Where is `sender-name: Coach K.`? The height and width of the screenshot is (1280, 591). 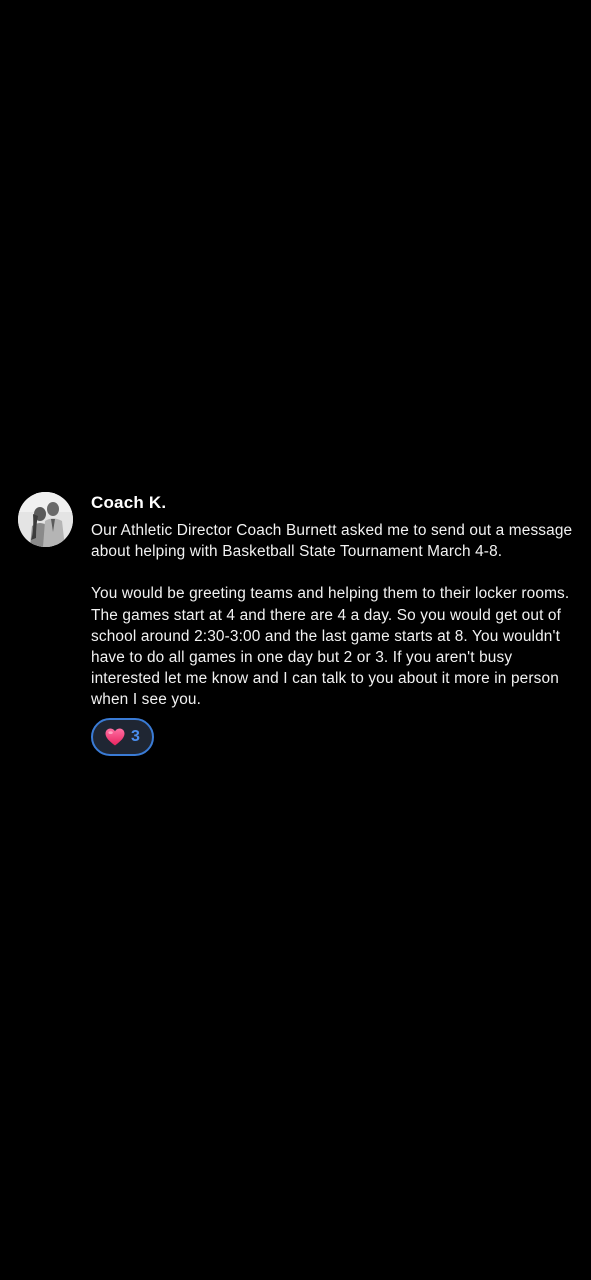
sender-name: Coach K. is located at coordinates (332, 503).